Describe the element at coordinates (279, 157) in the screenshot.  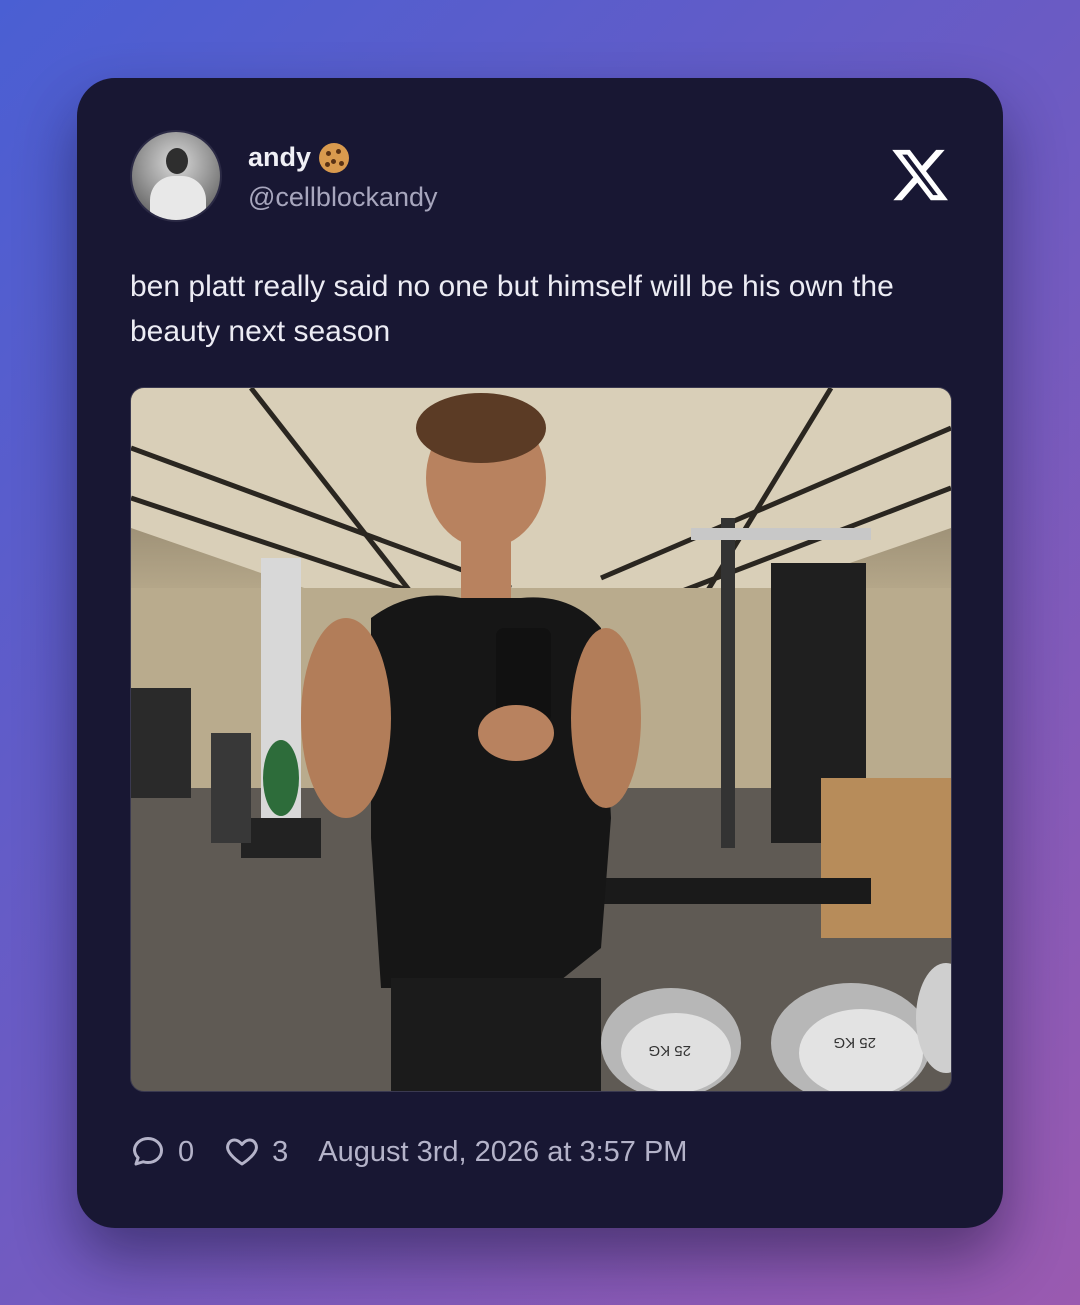
I see `author-display-name: andy` at that location.